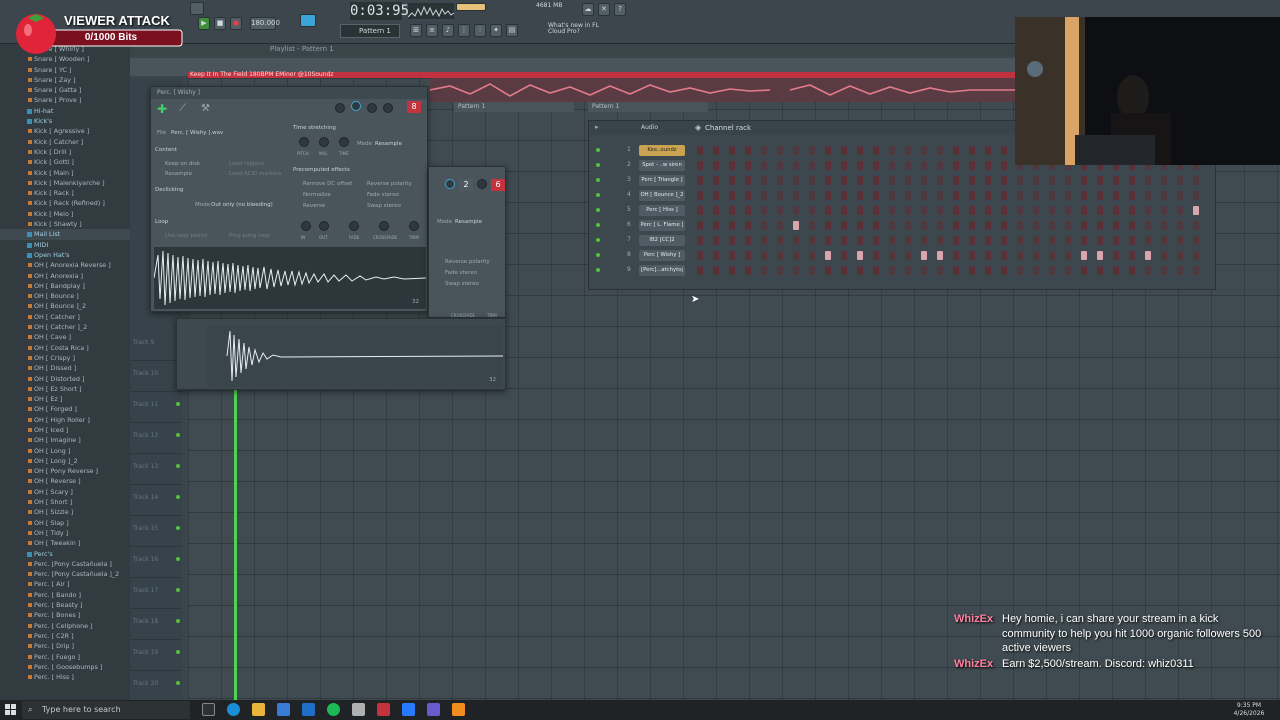 This screenshot has height=720, width=1280. Describe the element at coordinates (448, 30) in the screenshot. I see `piano-roll-icon: ♪` at that location.